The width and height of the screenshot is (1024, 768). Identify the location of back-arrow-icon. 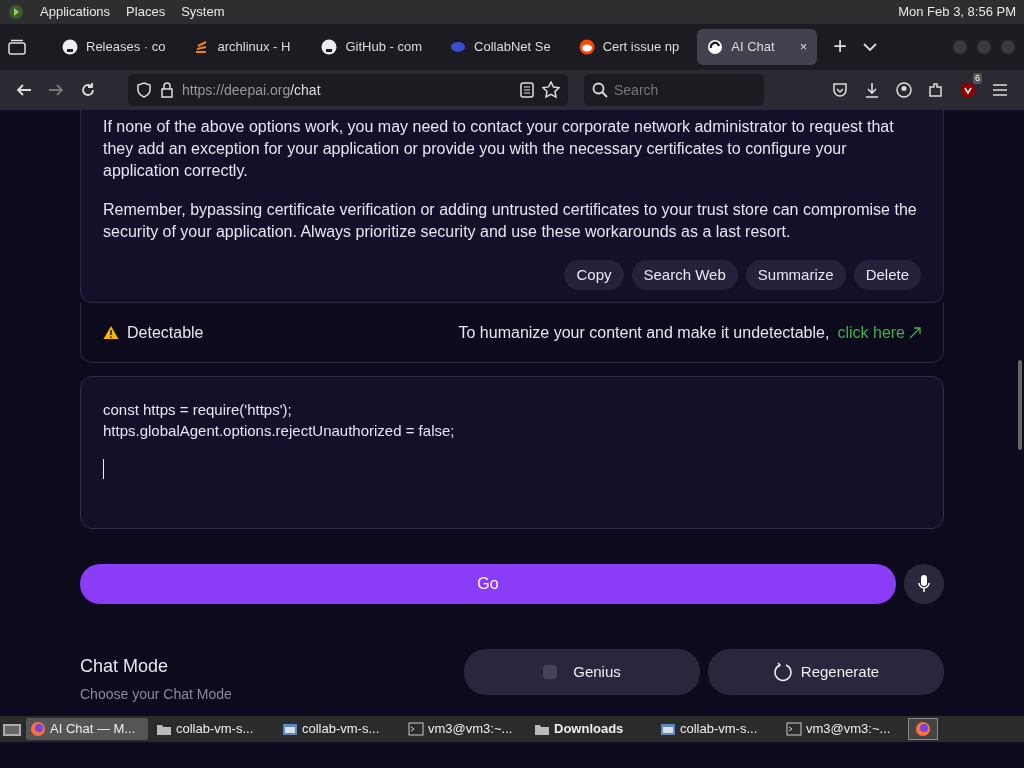
(24, 90).